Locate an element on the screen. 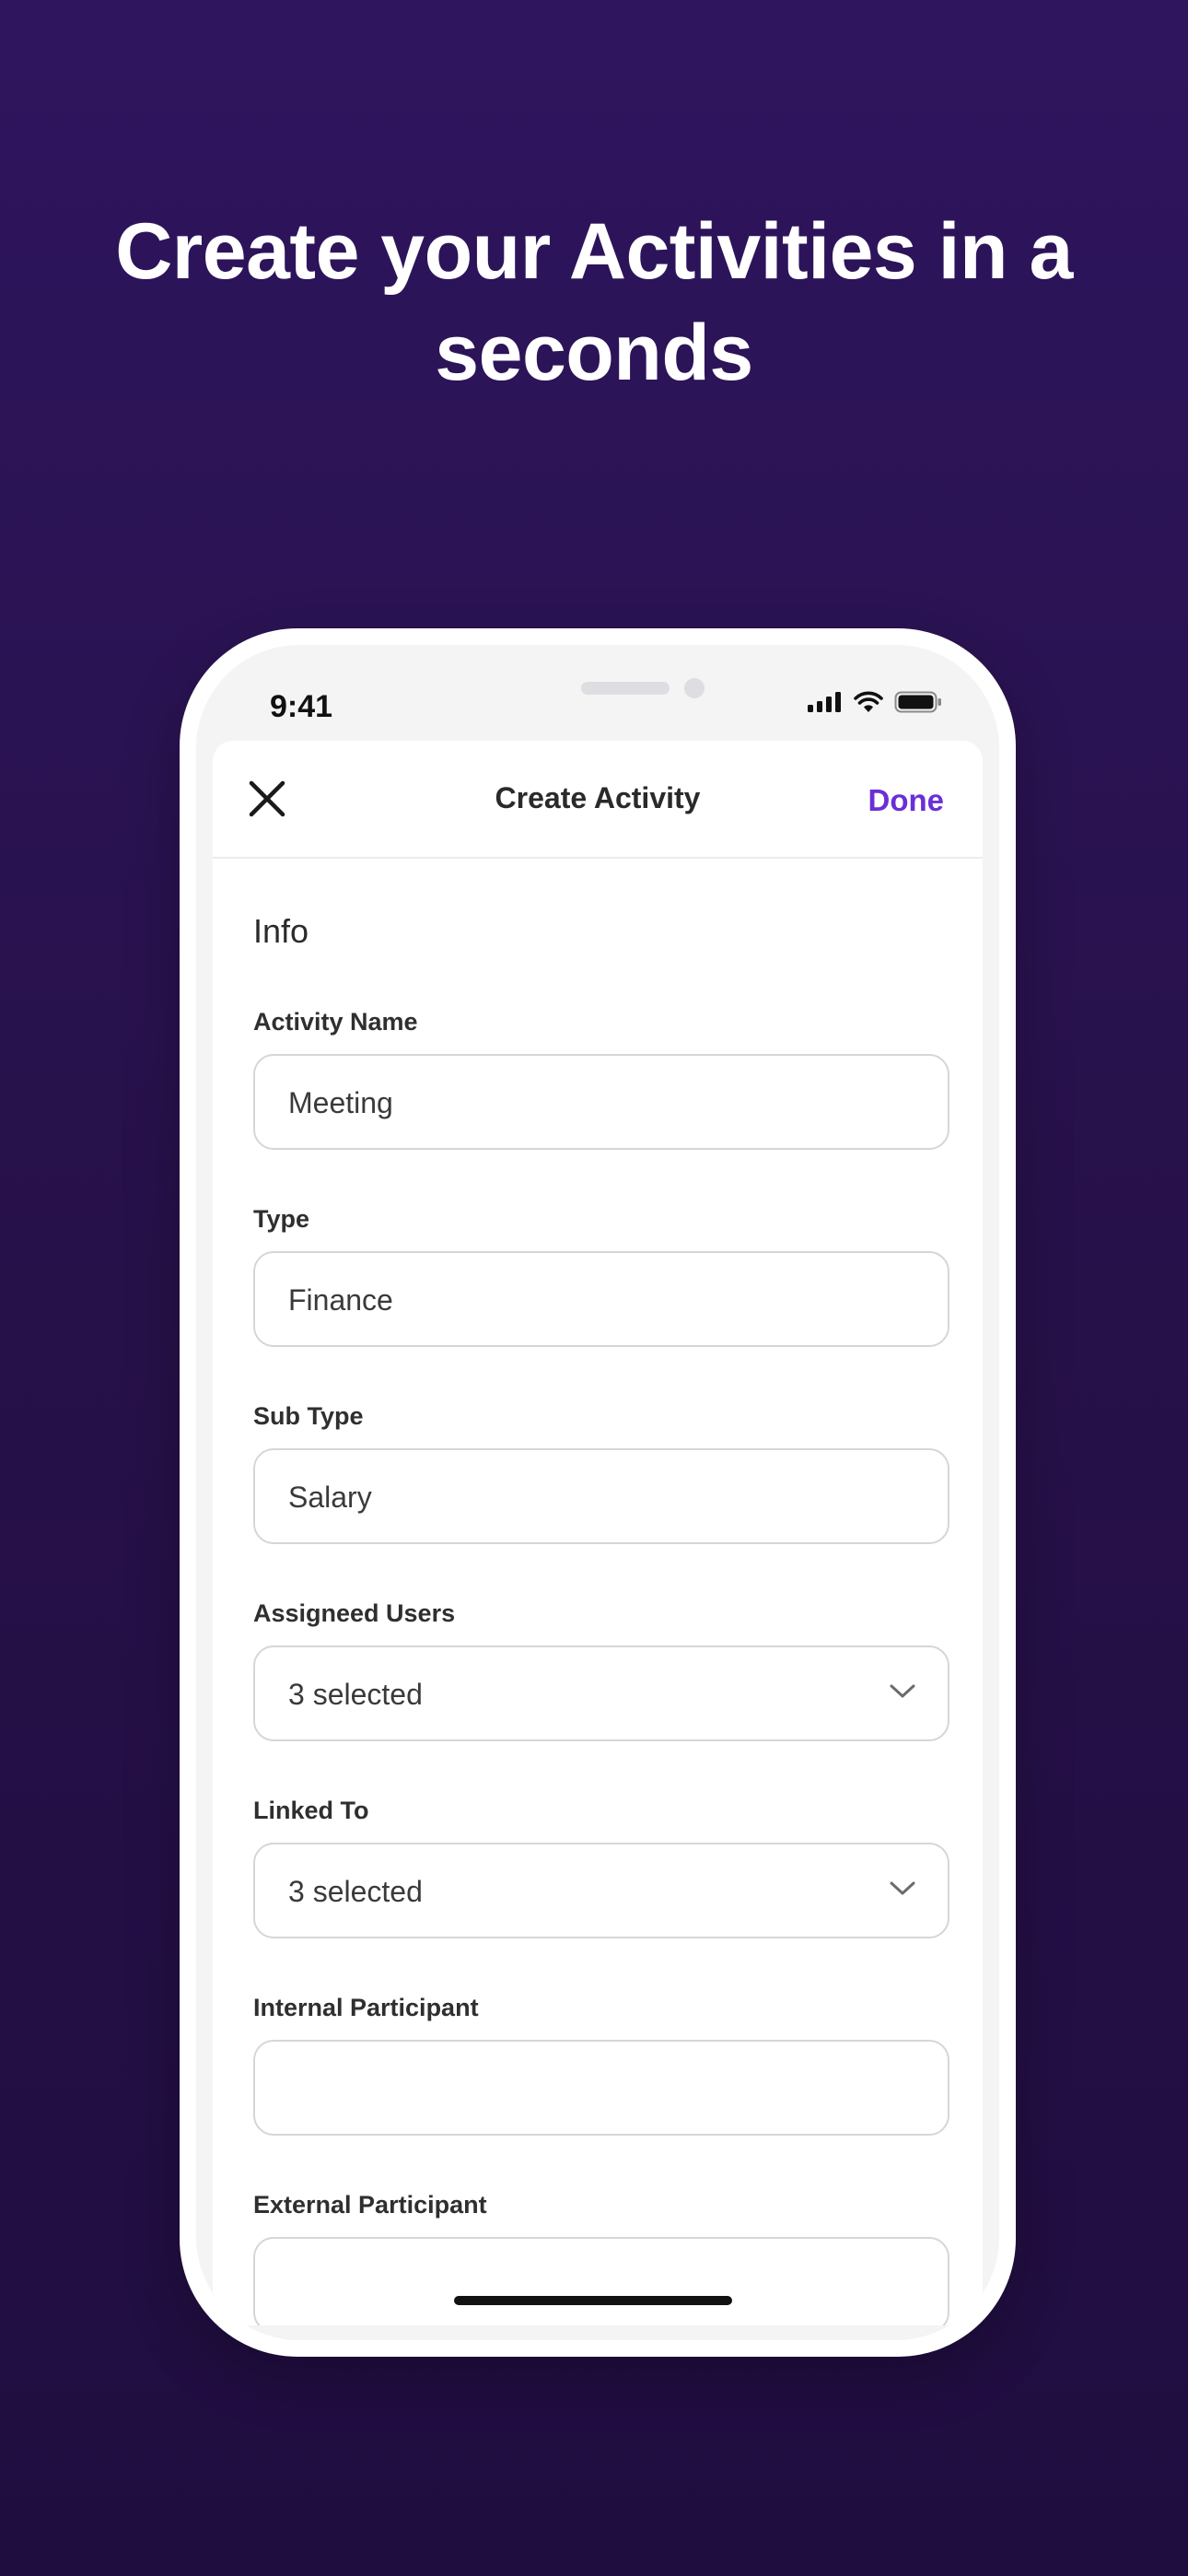 The image size is (1188, 2576). assigned-users-label: Assigneed Users is located at coordinates (354, 1613).